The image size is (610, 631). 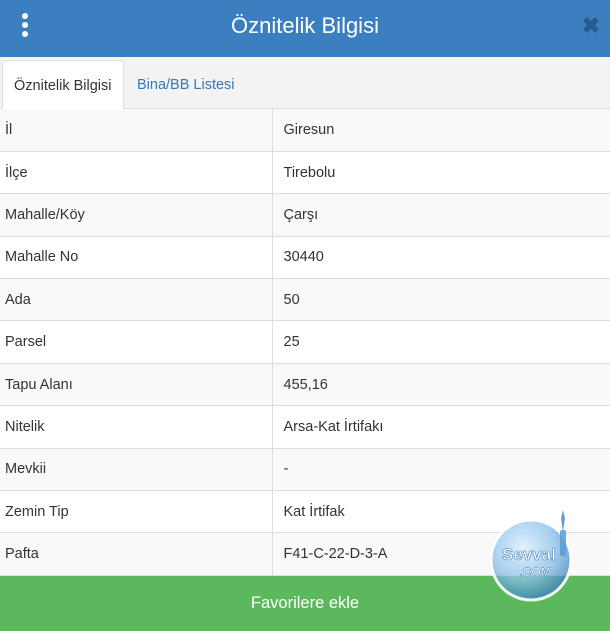 I want to click on table-row: Parsel 25, so click(x=305, y=342).